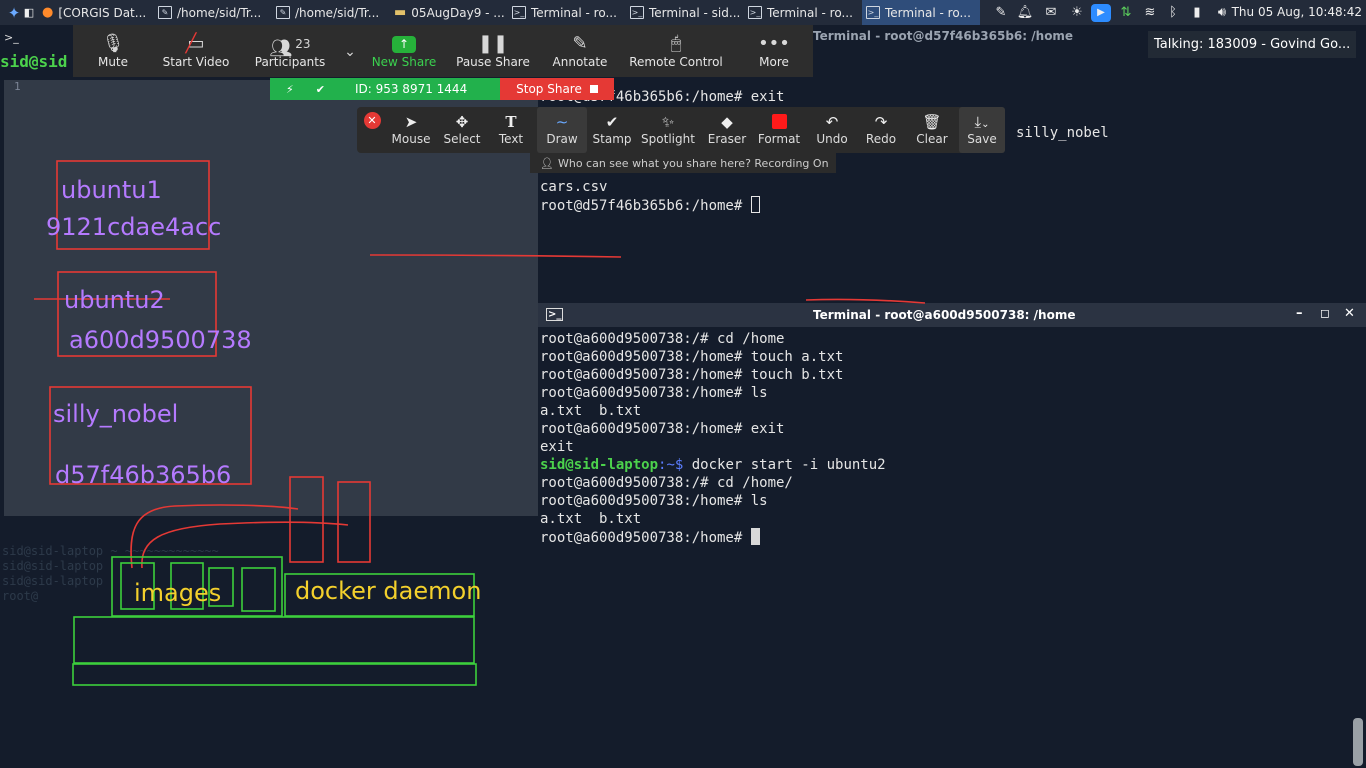 The width and height of the screenshot is (1366, 768). Describe the element at coordinates (832, 139) in the screenshot. I see `undo-label: Undo` at that location.